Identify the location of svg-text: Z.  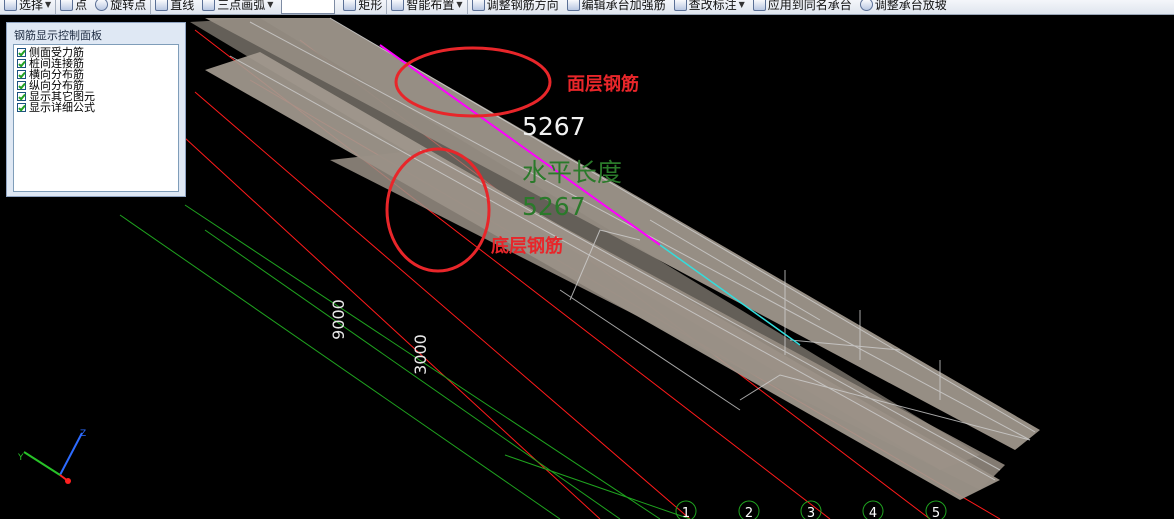
(83, 434).